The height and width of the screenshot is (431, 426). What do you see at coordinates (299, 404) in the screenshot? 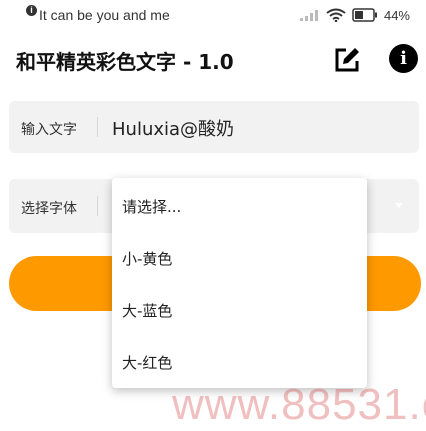
I see `watermark: www.88531.cn` at bounding box center [299, 404].